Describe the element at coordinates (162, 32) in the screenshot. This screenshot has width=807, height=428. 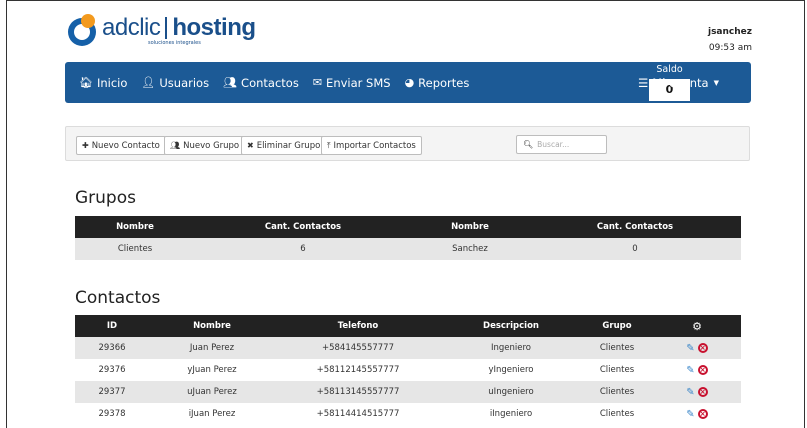
I see `brand-logo: adclic hosting soluciones integrales` at that location.